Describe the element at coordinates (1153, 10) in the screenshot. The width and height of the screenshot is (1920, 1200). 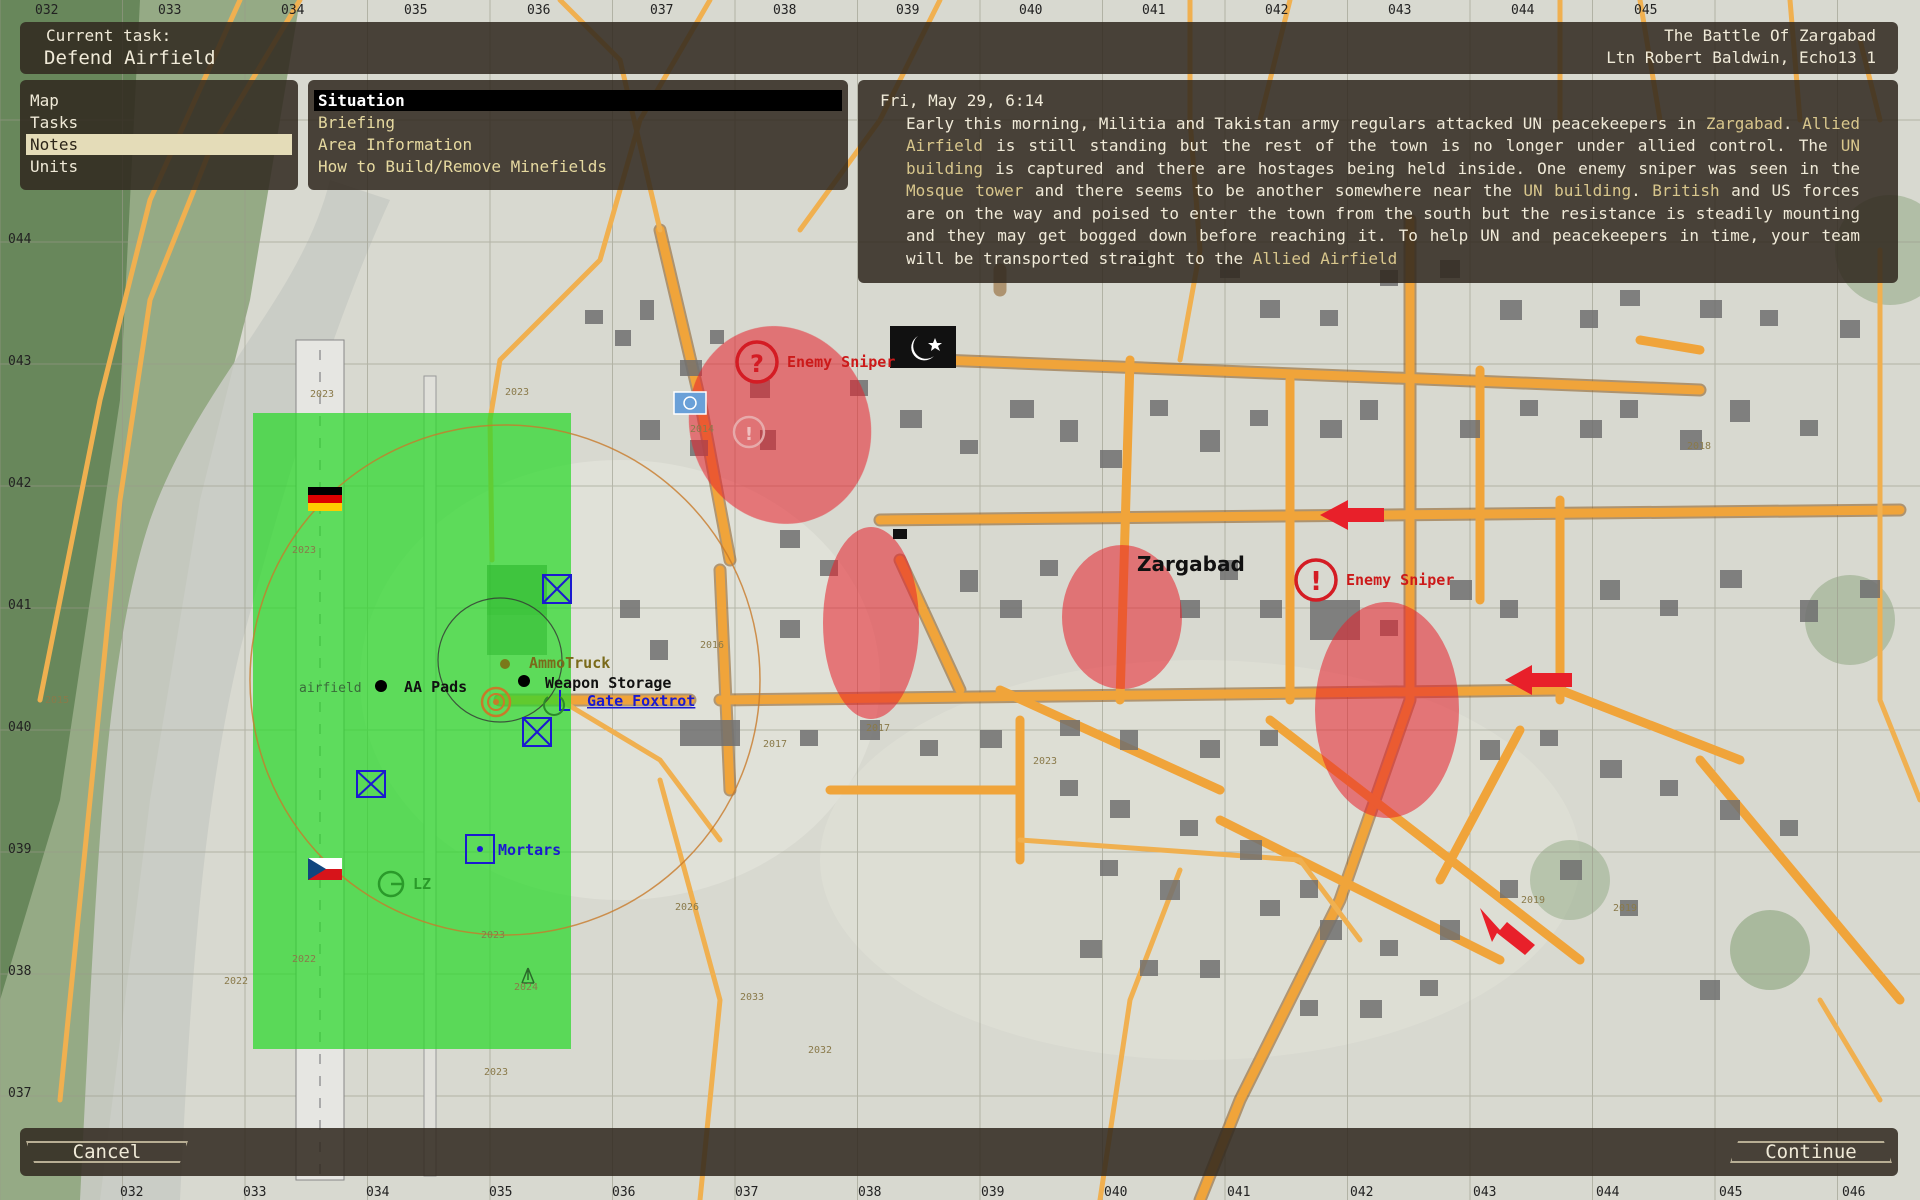
I see `grid-label-top: 041` at that location.